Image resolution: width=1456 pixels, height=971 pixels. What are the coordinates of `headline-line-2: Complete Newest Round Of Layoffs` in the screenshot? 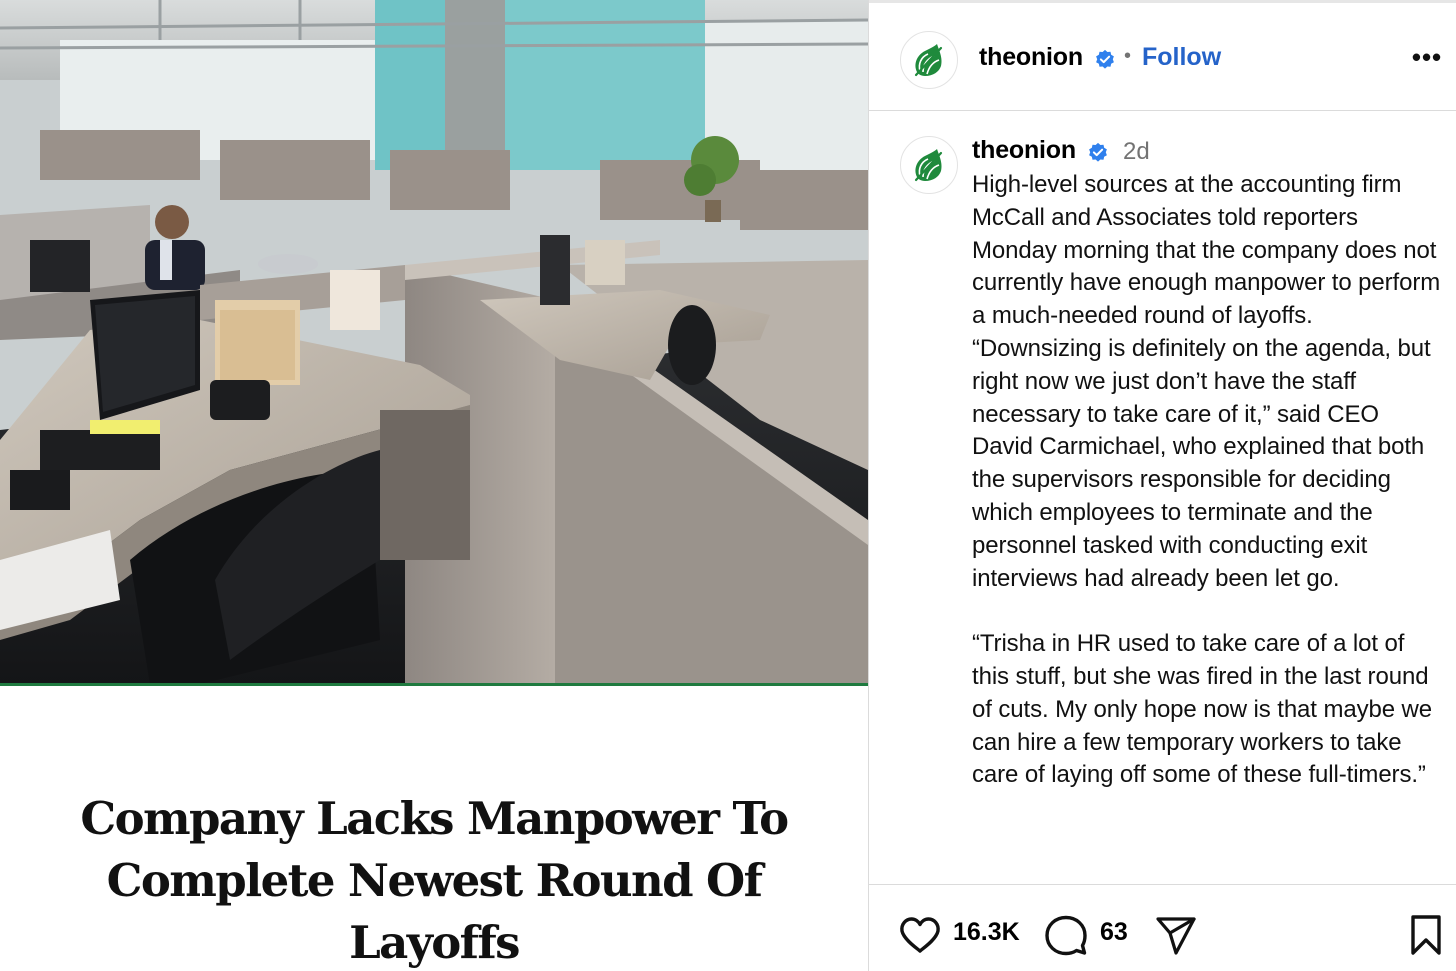 It's located at (434, 911).